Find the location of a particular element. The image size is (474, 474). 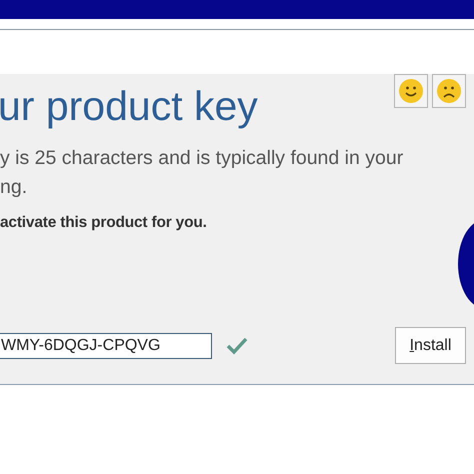

smiley-face-icon is located at coordinates (411, 91).